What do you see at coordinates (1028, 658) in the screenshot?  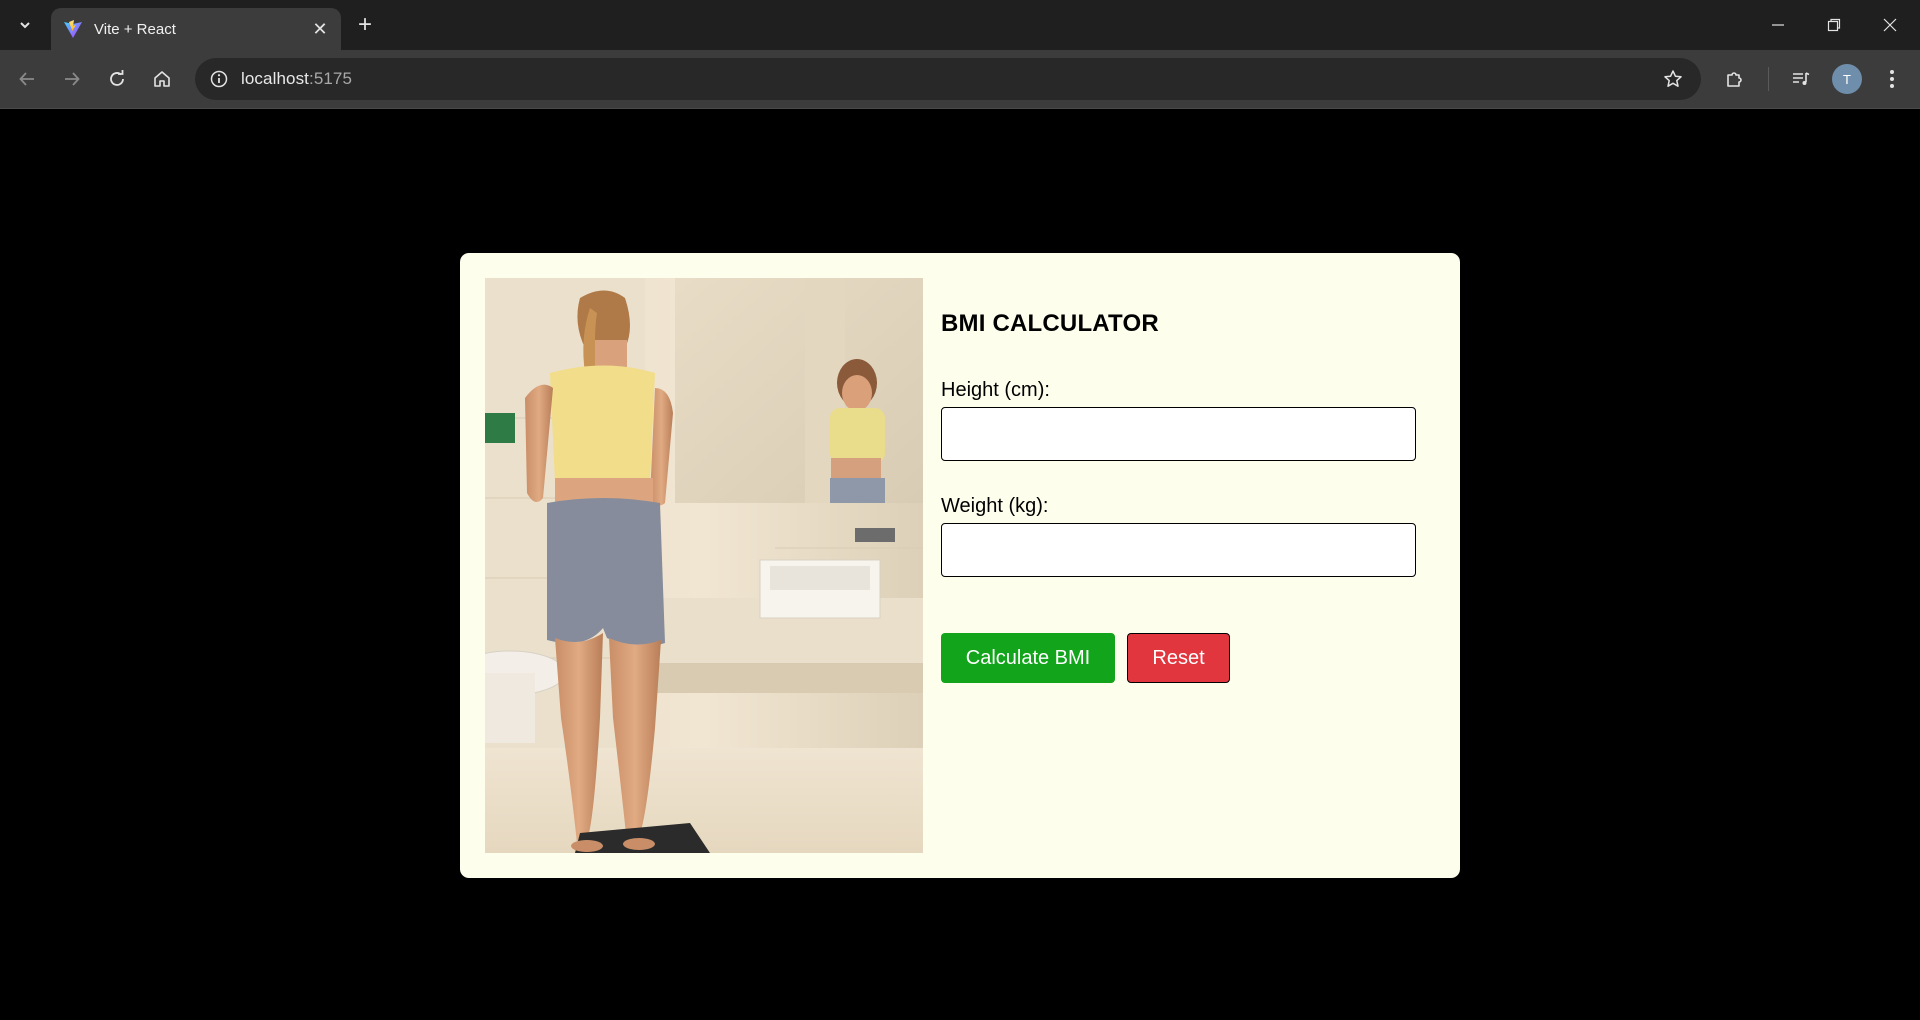 I see `calculate-bmi-button: Calculate BMI` at bounding box center [1028, 658].